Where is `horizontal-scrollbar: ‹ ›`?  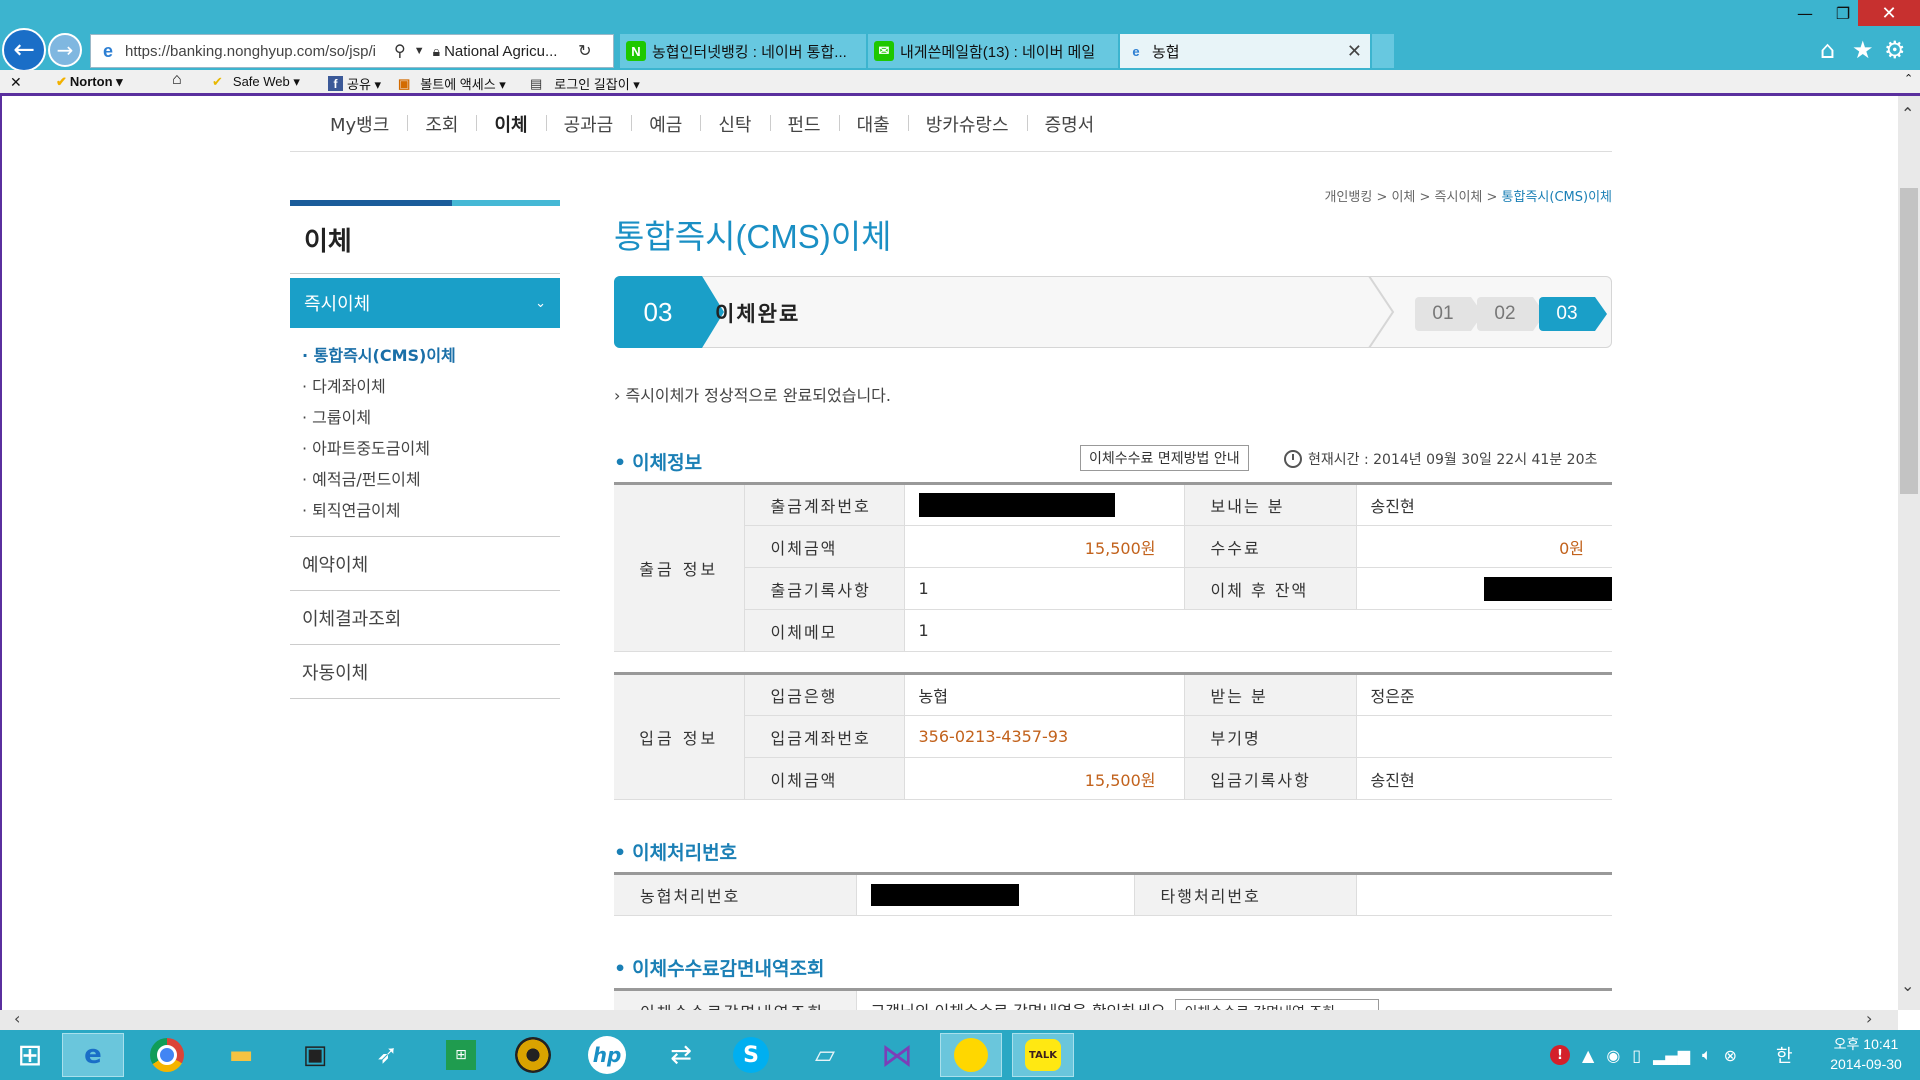
horizontal-scrollbar: ‹ › is located at coordinates (949, 1019).